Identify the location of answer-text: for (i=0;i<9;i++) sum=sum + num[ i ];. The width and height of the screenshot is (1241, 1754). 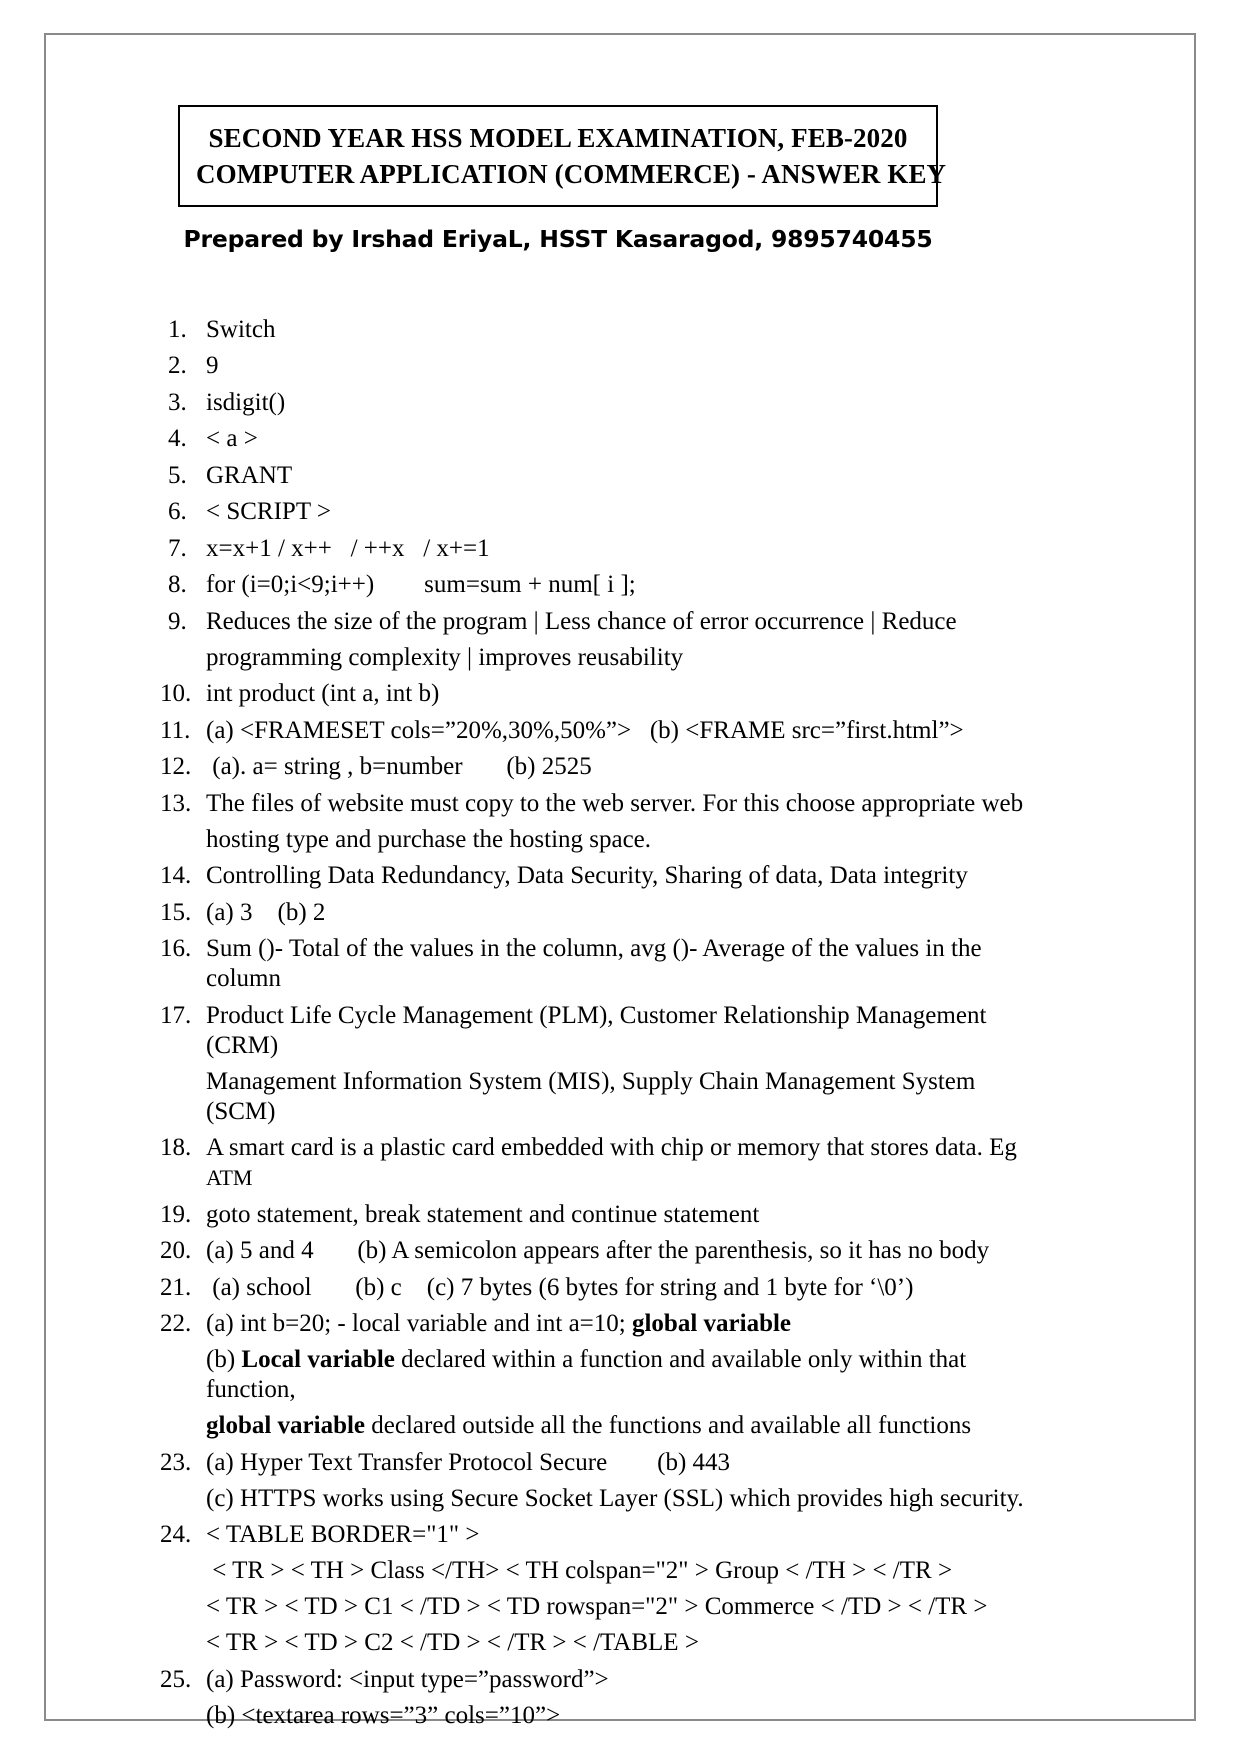
(618, 585).